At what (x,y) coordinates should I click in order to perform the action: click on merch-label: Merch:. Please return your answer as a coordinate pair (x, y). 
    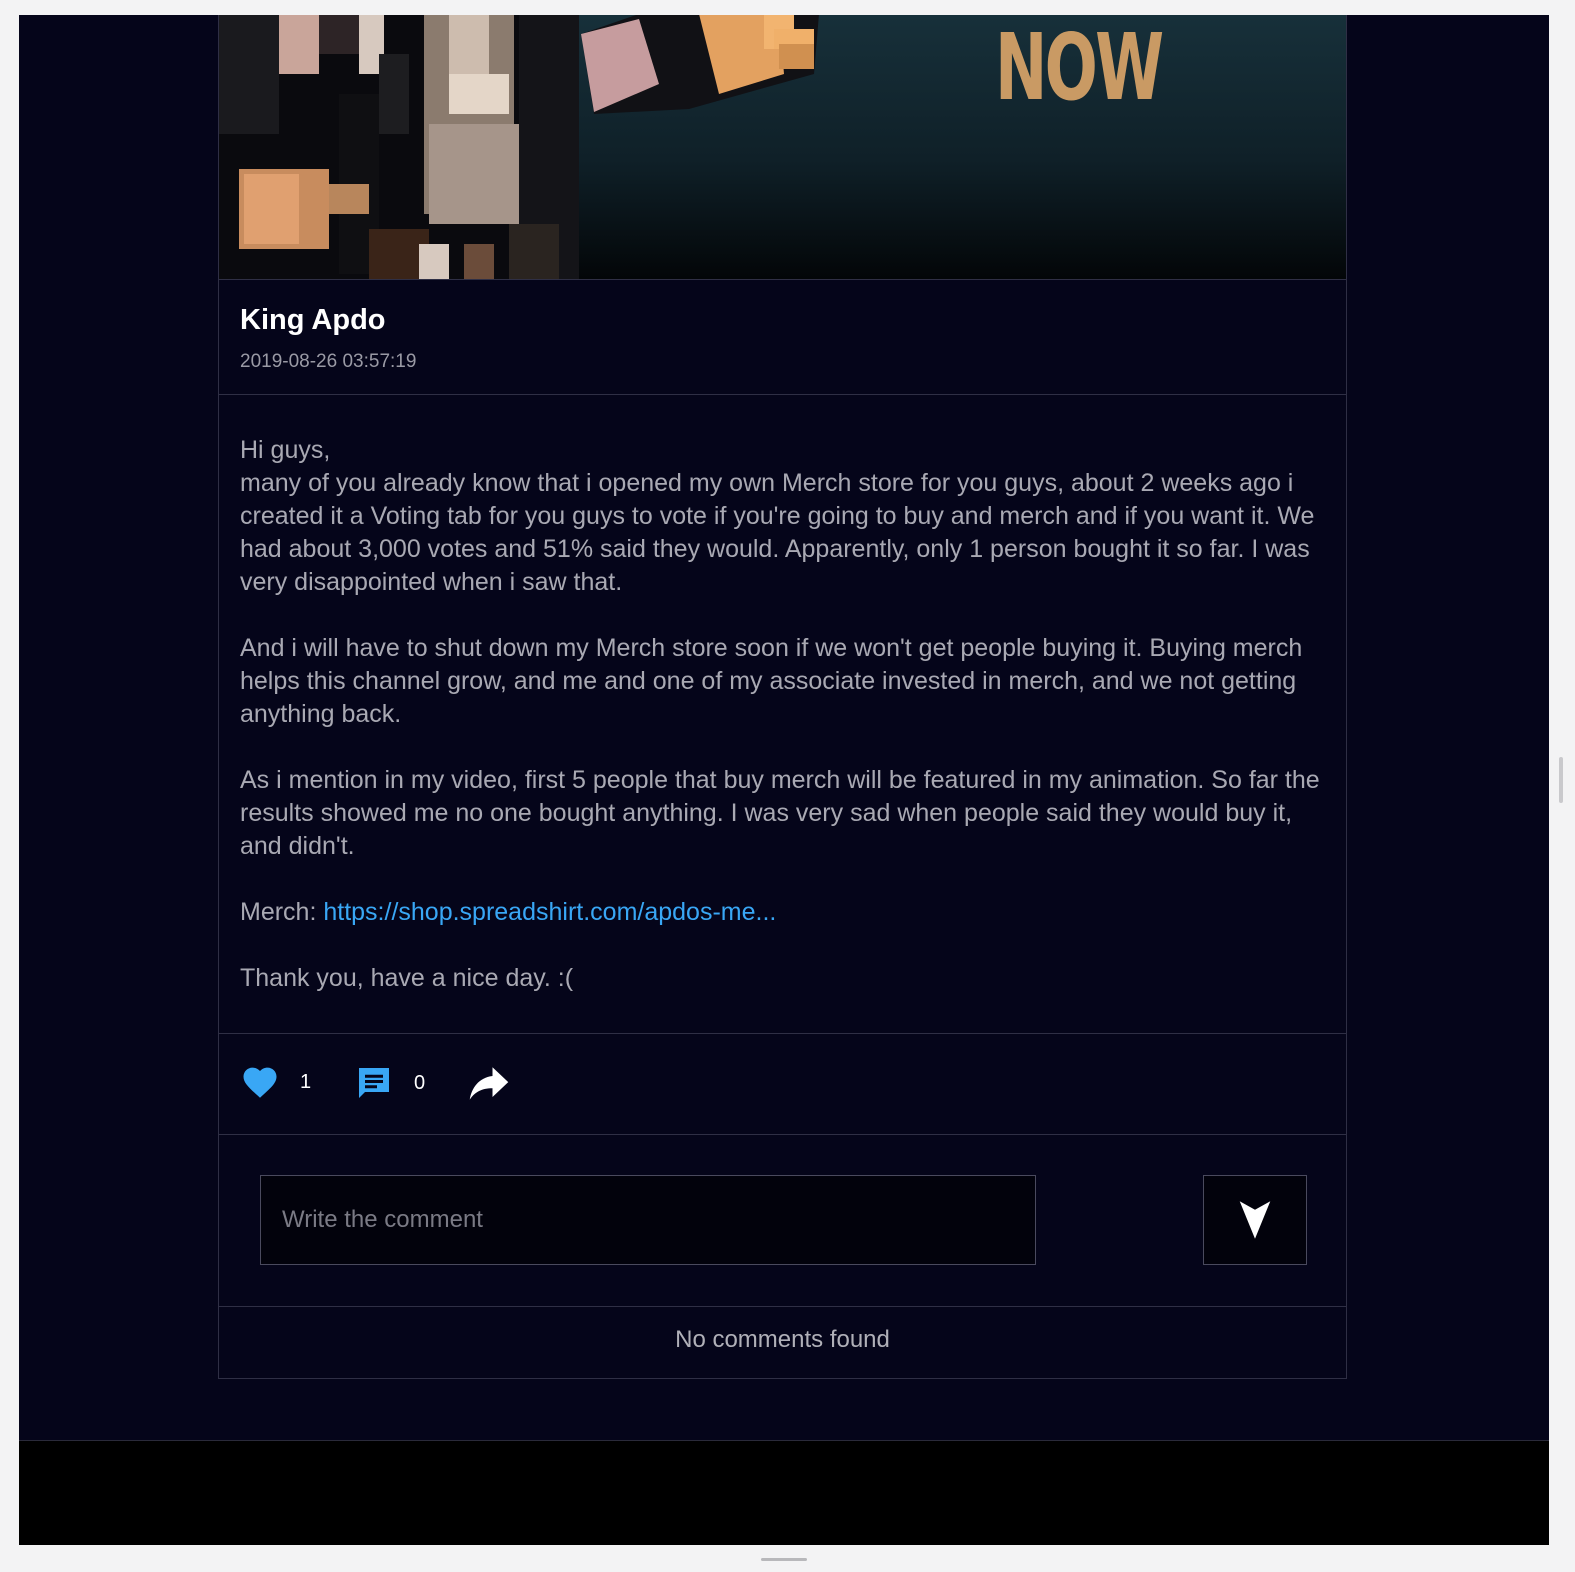
    Looking at the image, I should click on (282, 912).